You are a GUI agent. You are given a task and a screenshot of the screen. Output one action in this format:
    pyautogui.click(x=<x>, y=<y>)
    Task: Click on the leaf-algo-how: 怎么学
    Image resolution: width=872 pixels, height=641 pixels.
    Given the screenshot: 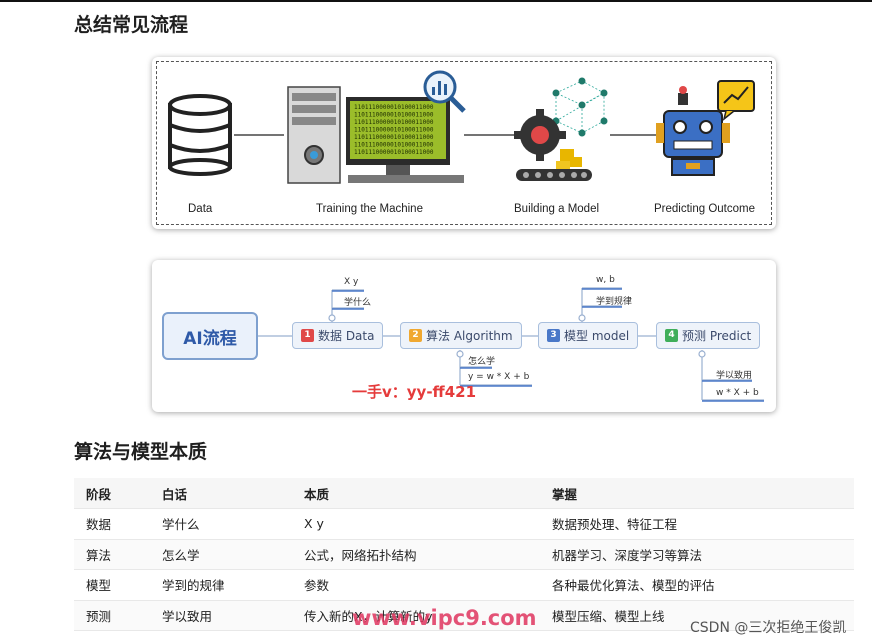 What is the action you would take?
    pyautogui.click(x=482, y=362)
    